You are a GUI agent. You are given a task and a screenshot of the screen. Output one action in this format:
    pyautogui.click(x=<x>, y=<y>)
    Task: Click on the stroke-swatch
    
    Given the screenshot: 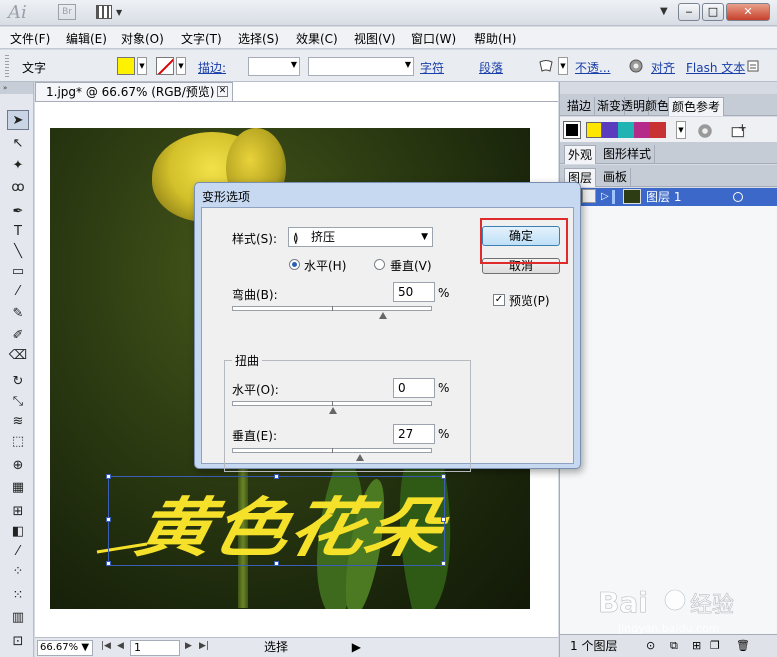 What is the action you would take?
    pyautogui.click(x=165, y=66)
    